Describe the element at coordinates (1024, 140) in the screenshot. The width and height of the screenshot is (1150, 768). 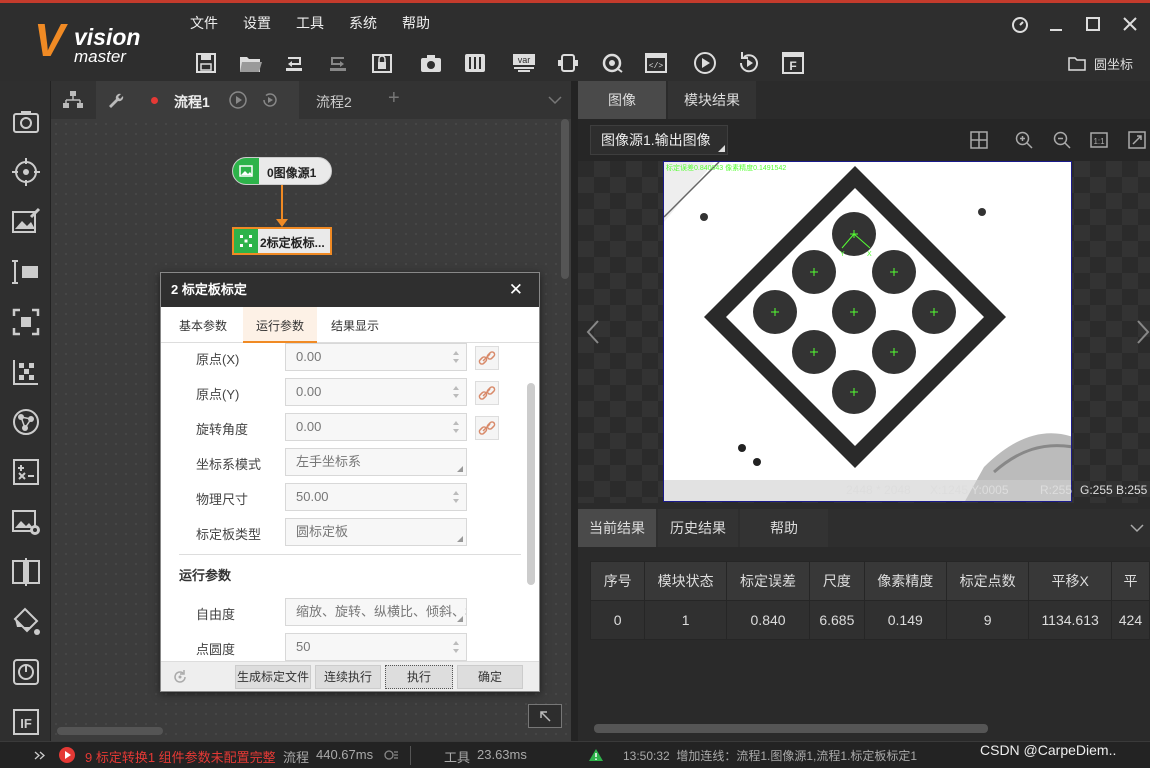
I see `zoom-in-icon` at that location.